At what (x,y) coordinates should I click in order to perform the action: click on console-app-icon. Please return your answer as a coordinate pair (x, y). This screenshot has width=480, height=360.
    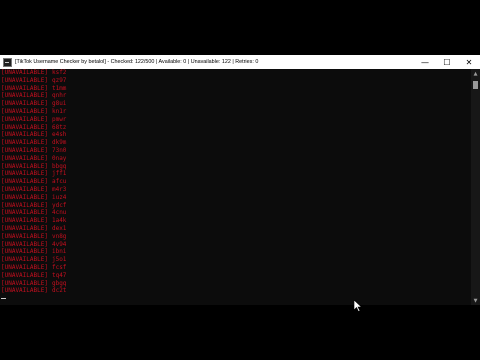
    Looking at the image, I should click on (7, 62).